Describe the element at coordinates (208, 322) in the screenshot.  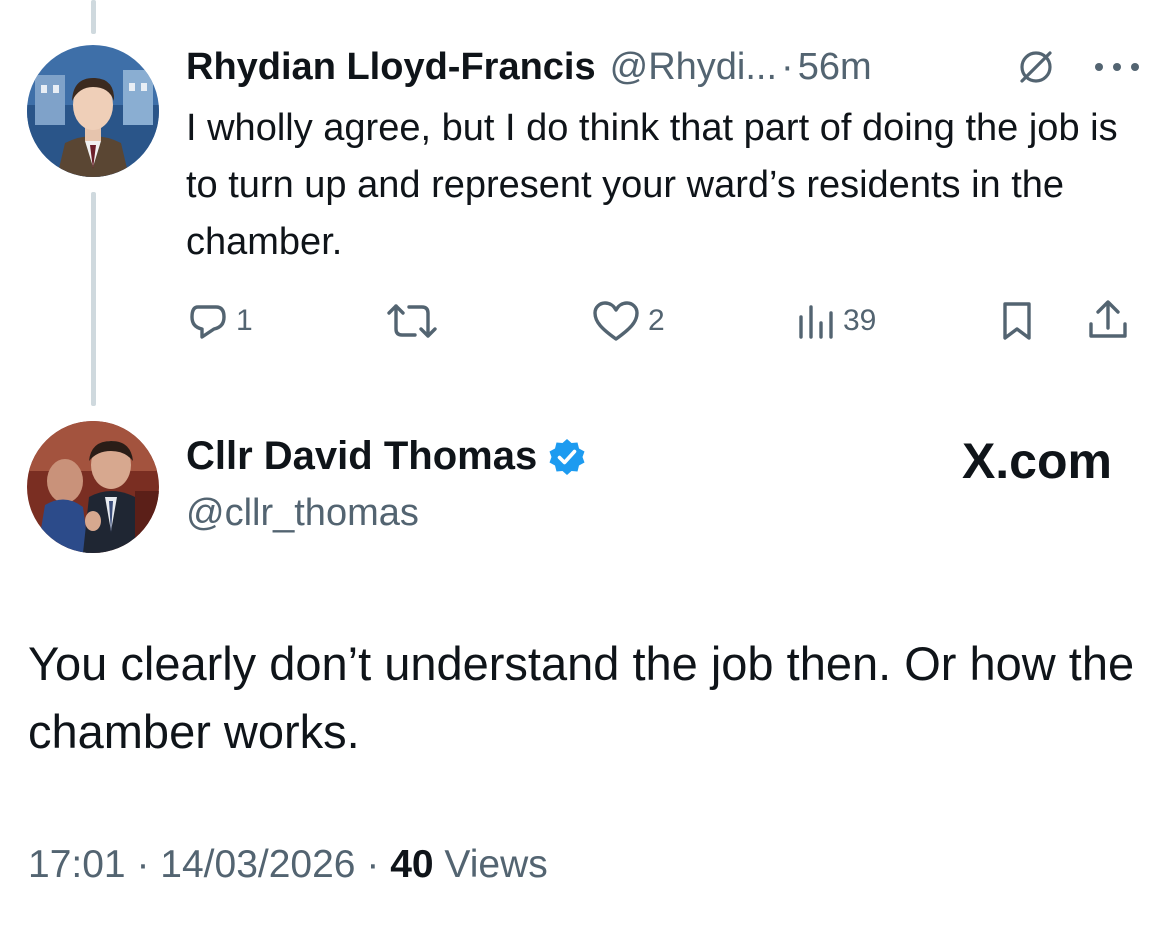
I see `reply-icon` at that location.